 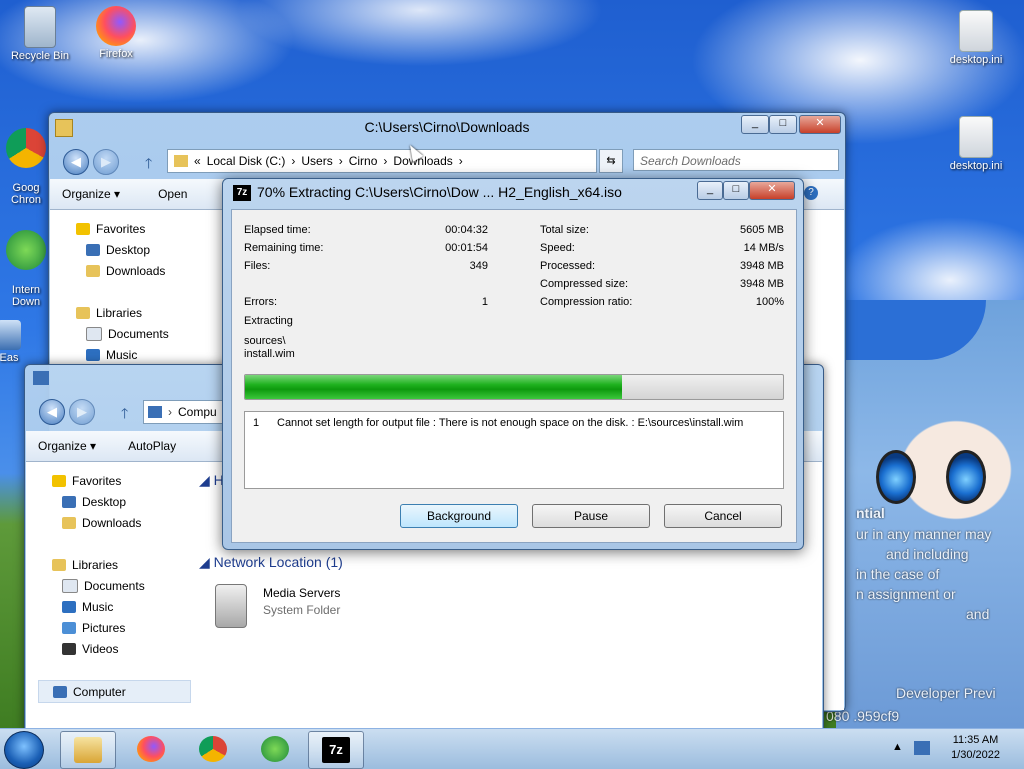 I want to click on cancel-button: Cancel, so click(x=723, y=516).